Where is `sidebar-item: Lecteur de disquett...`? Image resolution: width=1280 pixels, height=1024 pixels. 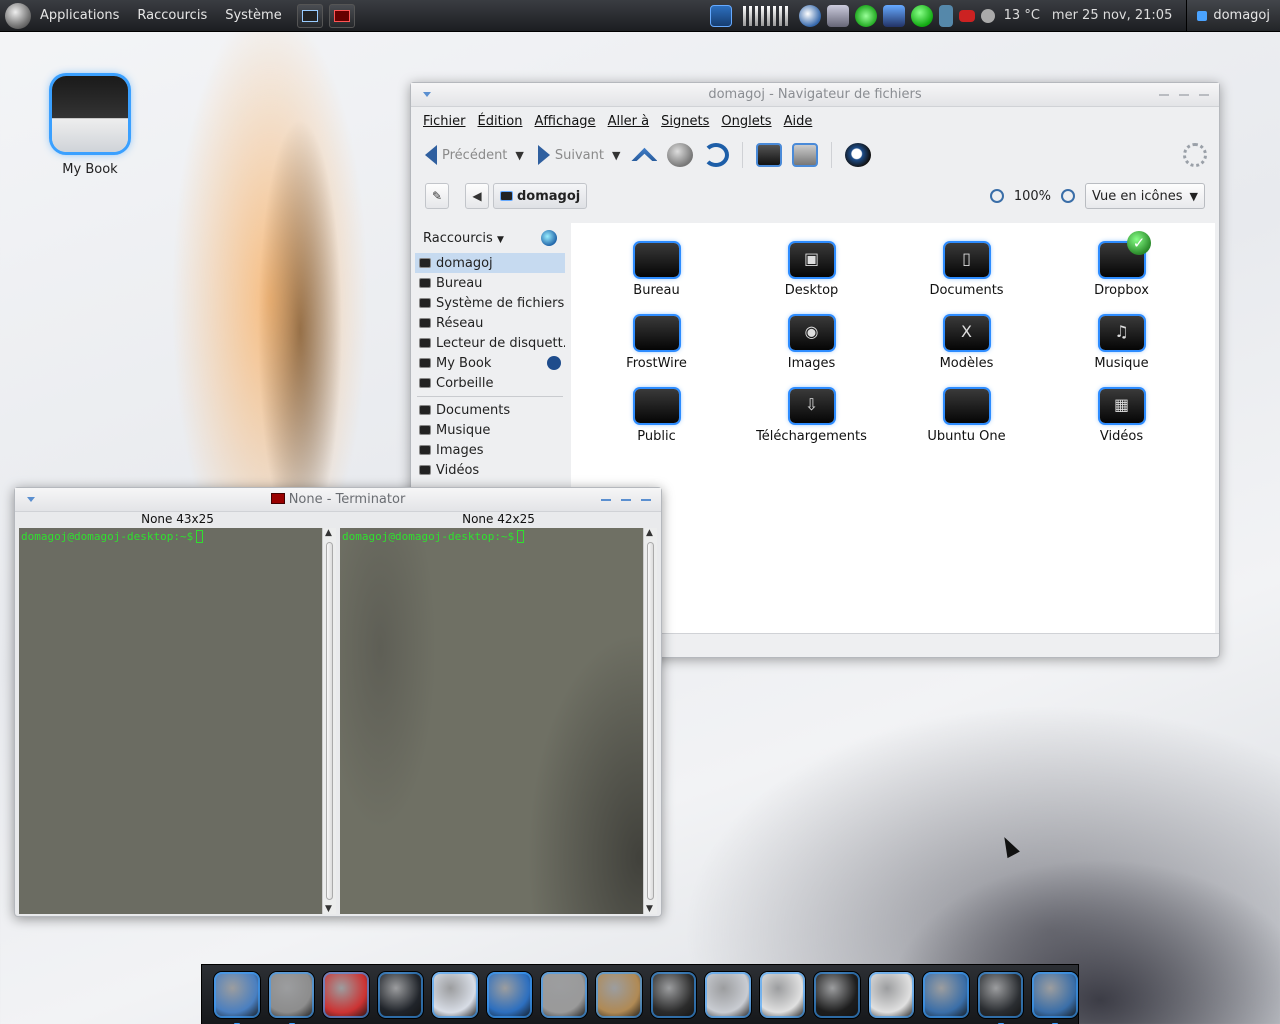
sidebar-item: Lecteur de disquett... is located at coordinates (490, 343).